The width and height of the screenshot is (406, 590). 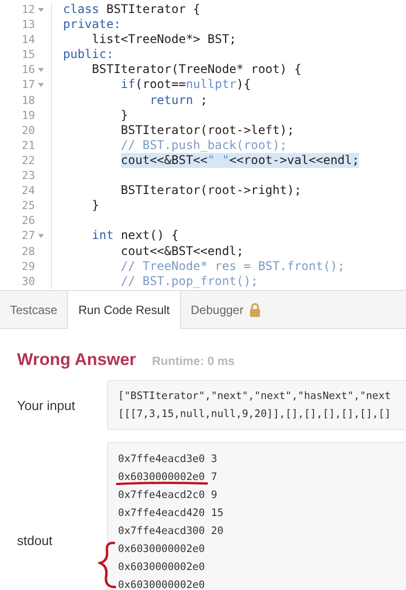 What do you see at coordinates (168, 477) in the screenshot?
I see `output-line: 0x6030000002e0 7` at bounding box center [168, 477].